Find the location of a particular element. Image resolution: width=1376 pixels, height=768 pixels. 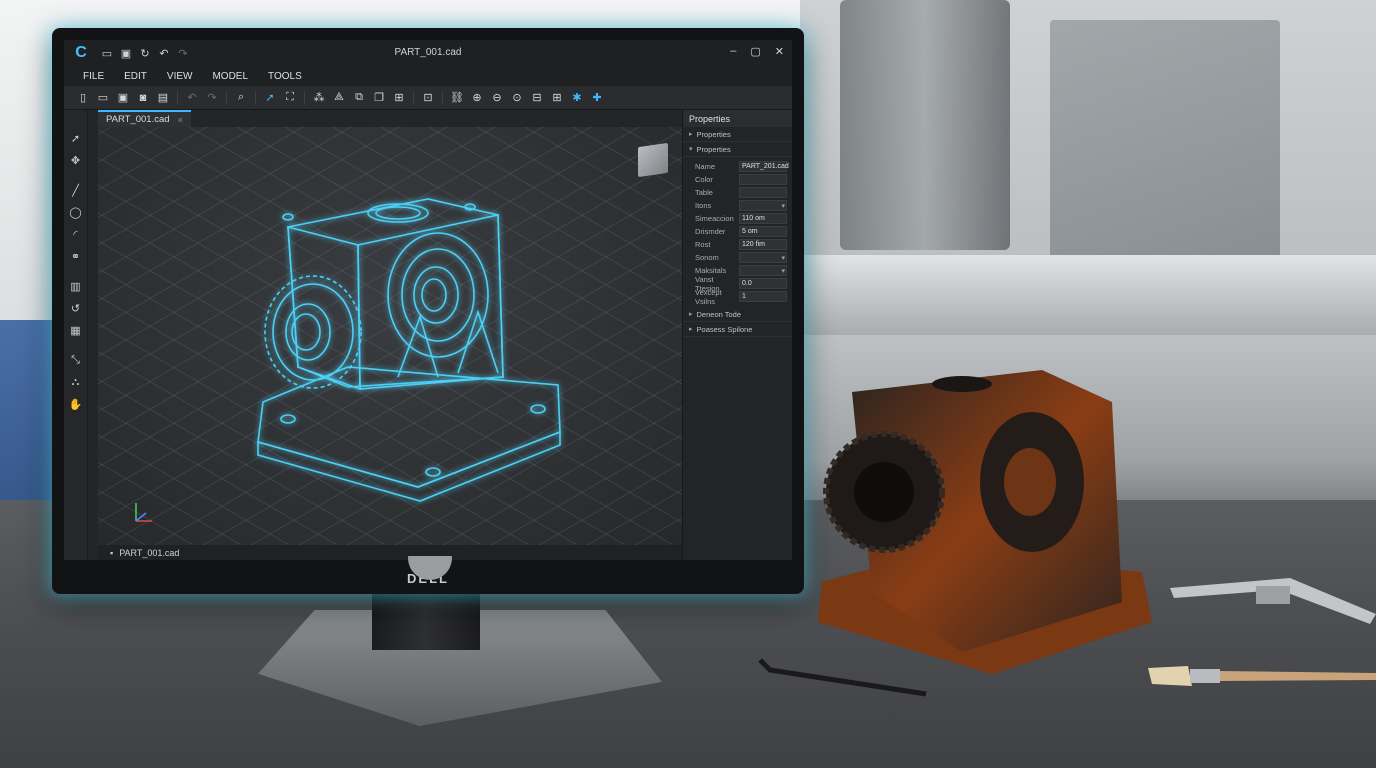

property-key: Simeaccion is located at coordinates (714, 218).